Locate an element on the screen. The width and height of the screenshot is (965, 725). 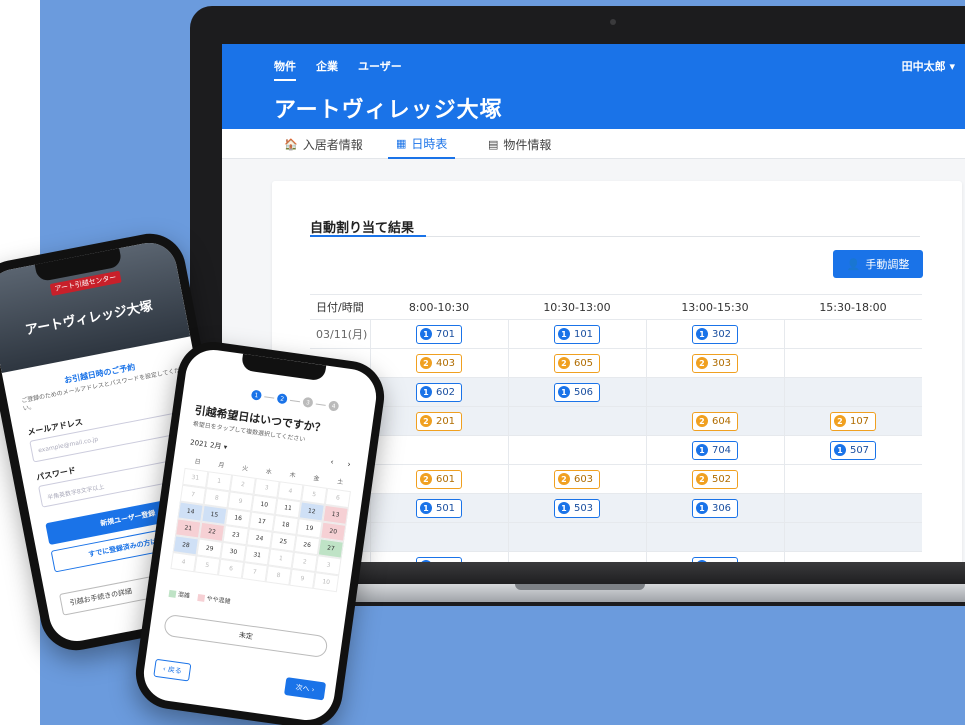
room-chip: 2 502 is located at coordinates (715, 479).